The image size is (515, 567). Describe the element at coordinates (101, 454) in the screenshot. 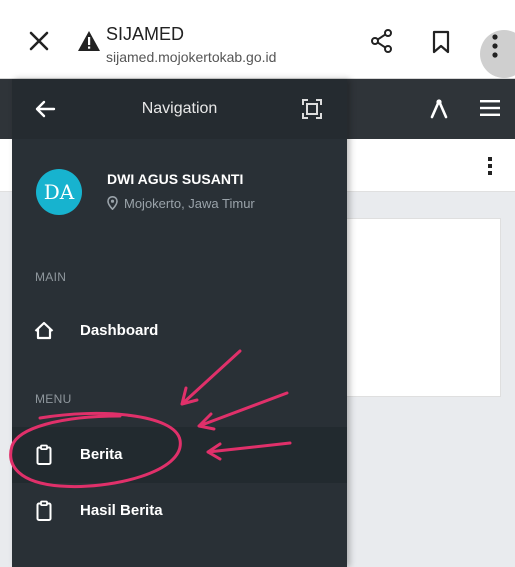

I see `nav-label-berita: Berita` at that location.